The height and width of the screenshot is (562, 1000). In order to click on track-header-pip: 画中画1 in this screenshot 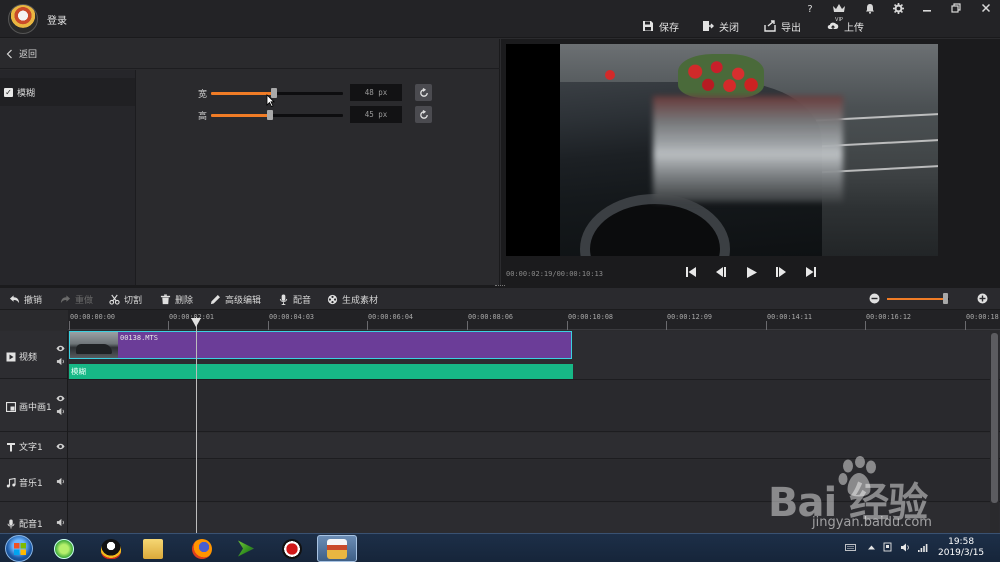, I will do `click(33, 406)`.